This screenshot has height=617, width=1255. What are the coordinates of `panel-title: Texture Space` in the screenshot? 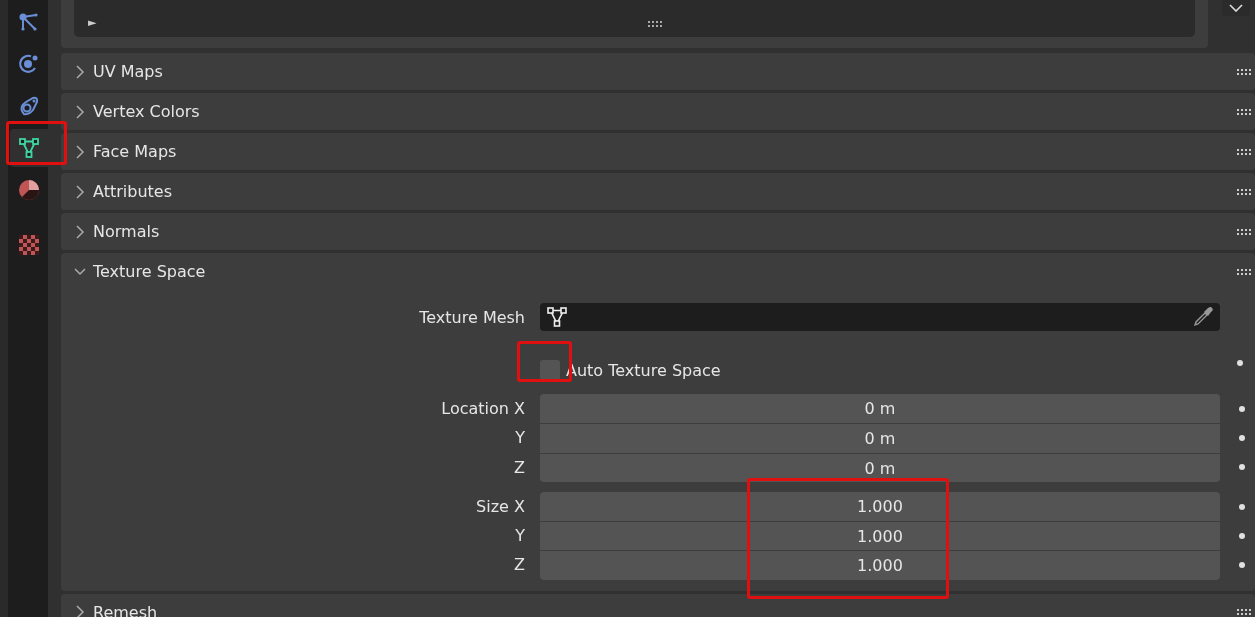 It's located at (150, 271).